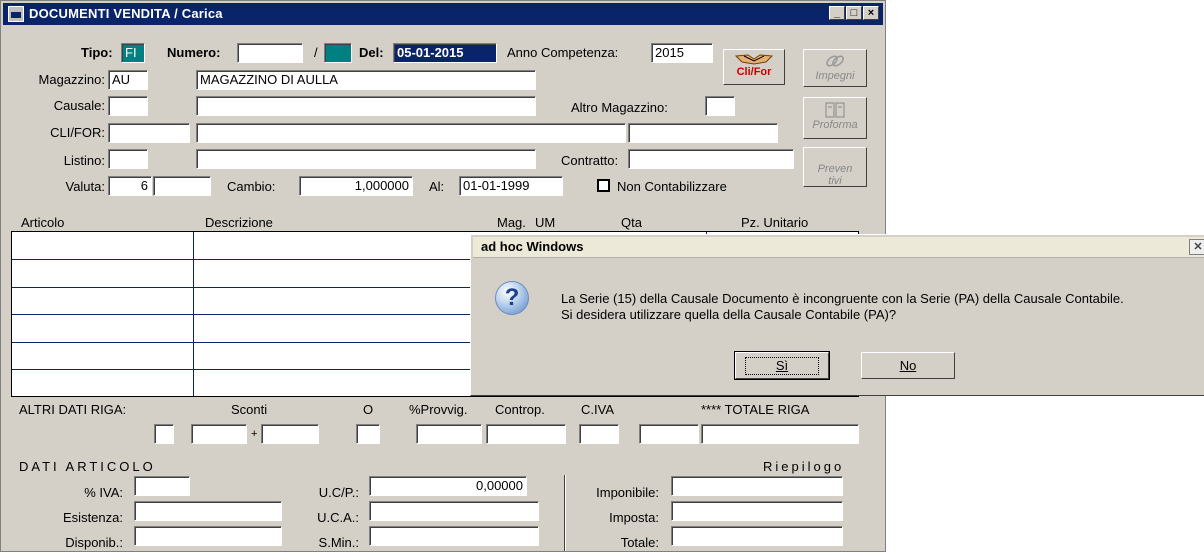 The image size is (1204, 552). Describe the element at coordinates (249, 409) in the screenshot. I see `sconti-label: Sconti` at that location.